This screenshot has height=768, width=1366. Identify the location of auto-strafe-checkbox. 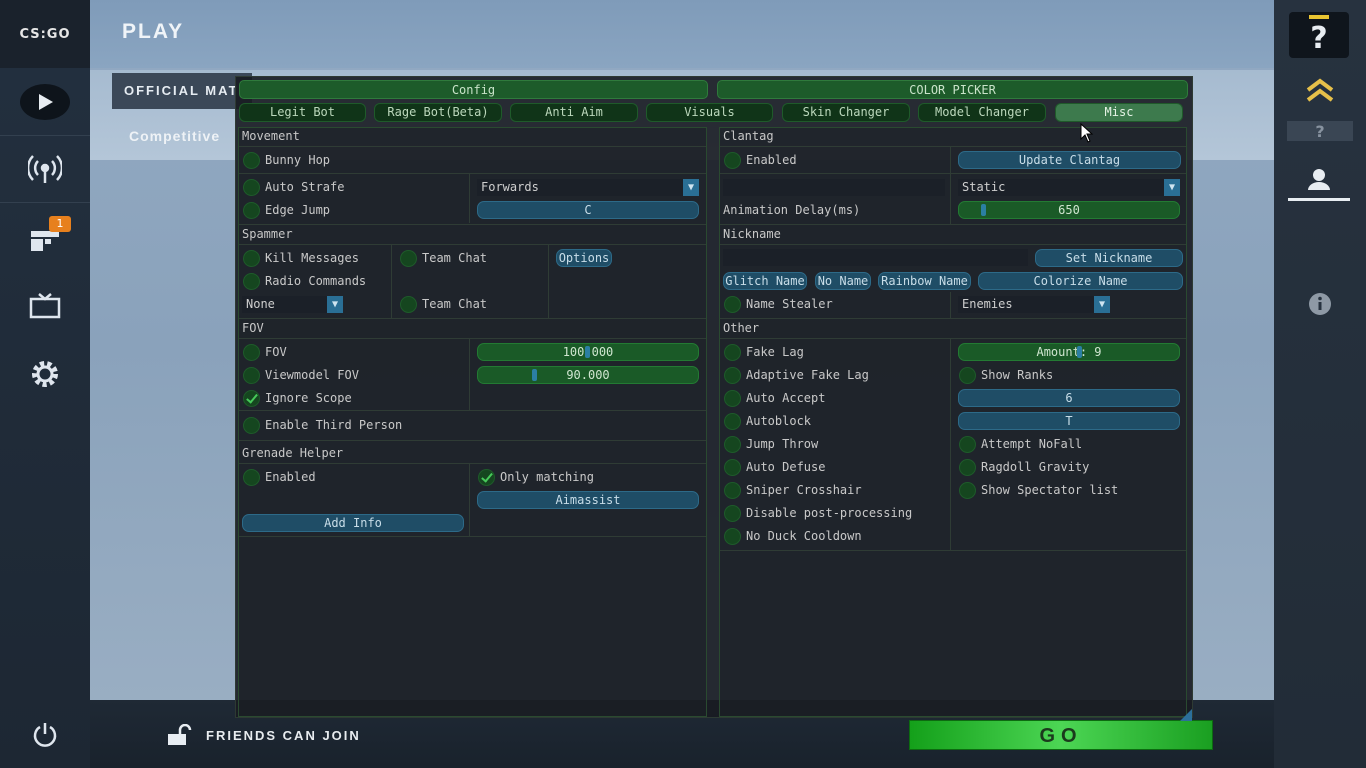
(251, 187).